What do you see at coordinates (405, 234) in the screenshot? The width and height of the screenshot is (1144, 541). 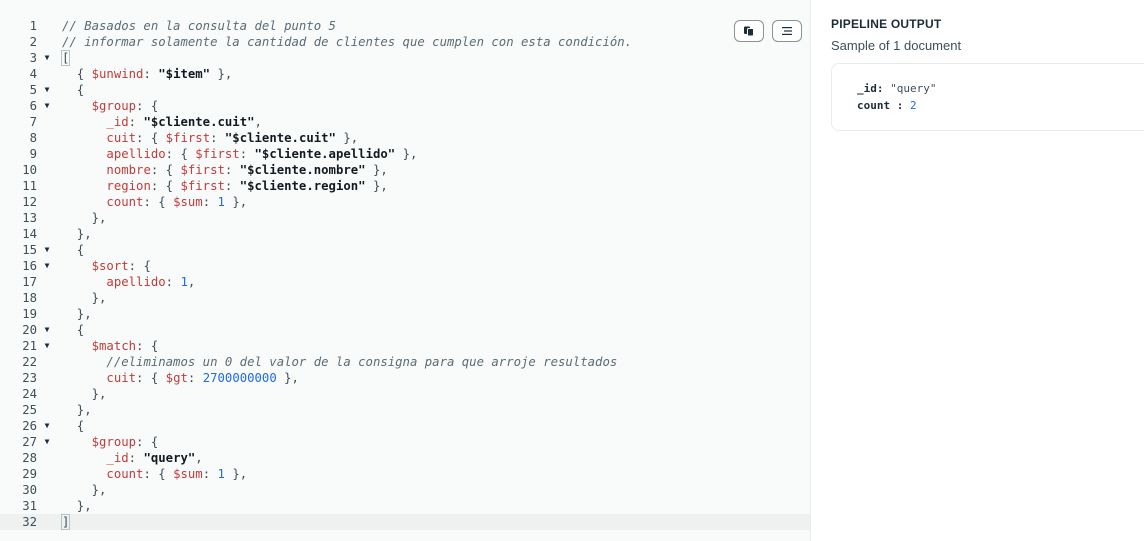 I see `code-line: 14 },` at bounding box center [405, 234].